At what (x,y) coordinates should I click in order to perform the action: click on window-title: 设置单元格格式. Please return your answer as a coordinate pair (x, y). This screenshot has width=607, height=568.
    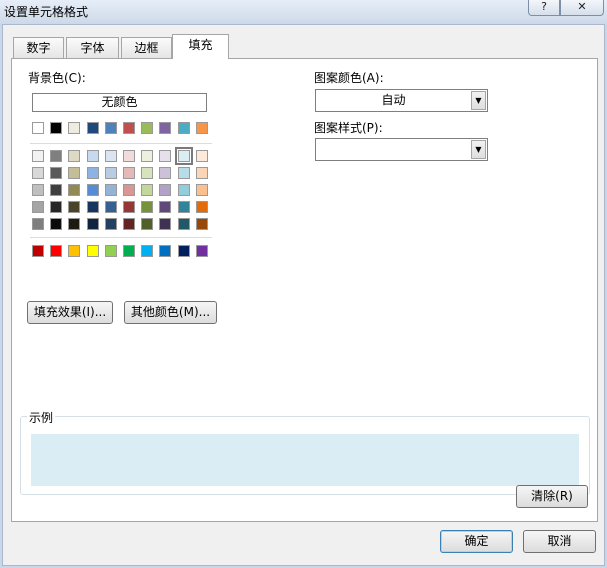
    Looking at the image, I should click on (46, 12).